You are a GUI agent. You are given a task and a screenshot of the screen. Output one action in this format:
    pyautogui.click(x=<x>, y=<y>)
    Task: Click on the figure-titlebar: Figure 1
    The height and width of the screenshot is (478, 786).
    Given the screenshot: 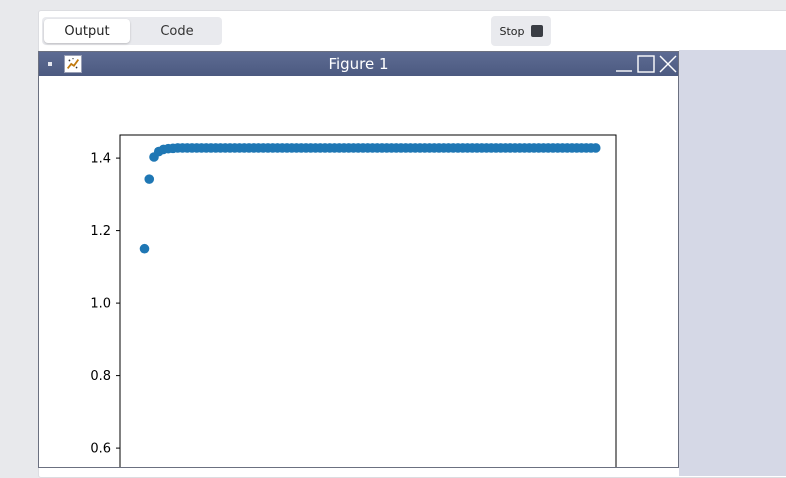 What is the action you would take?
    pyautogui.click(x=358, y=64)
    